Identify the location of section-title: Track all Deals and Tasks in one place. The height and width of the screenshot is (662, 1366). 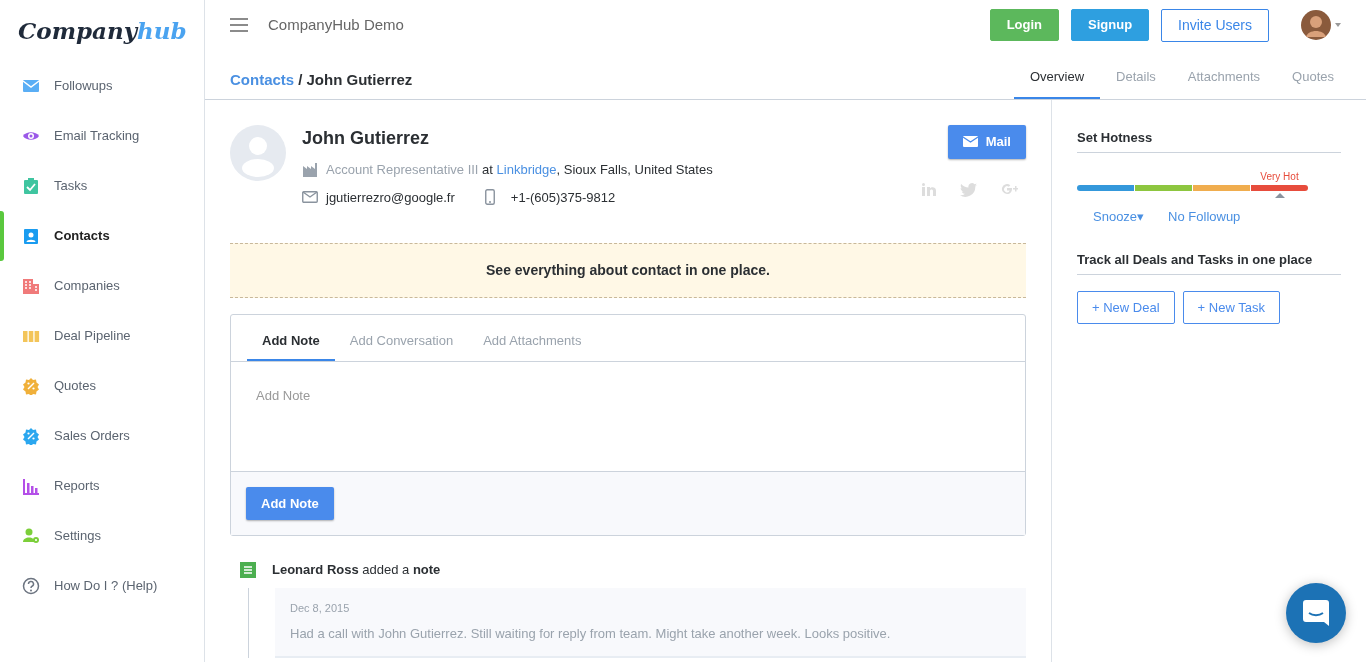
(1209, 262).